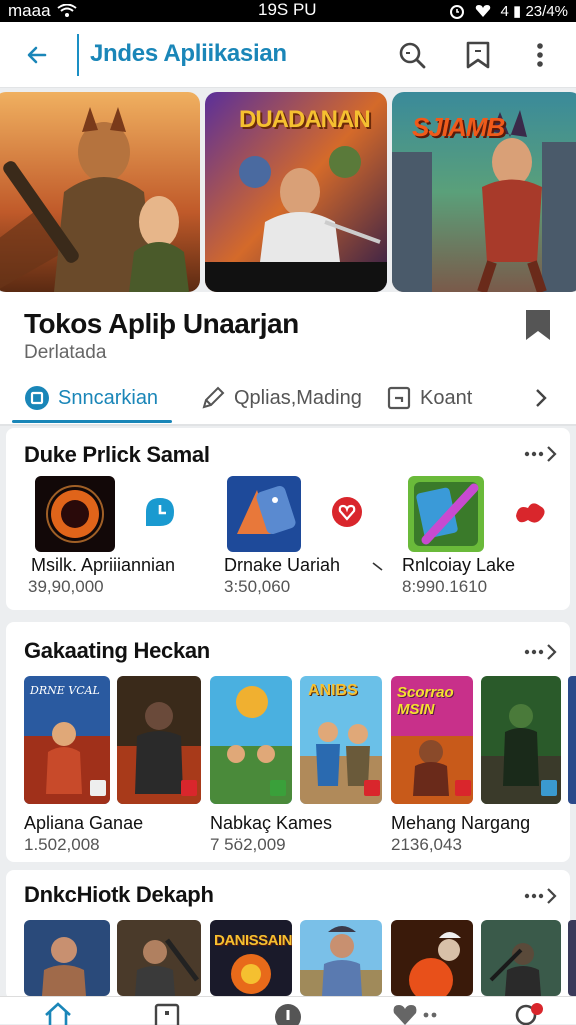  Describe the element at coordinates (432, 740) in the screenshot. I see `game-tile-5: Scorrao MSIN` at that location.